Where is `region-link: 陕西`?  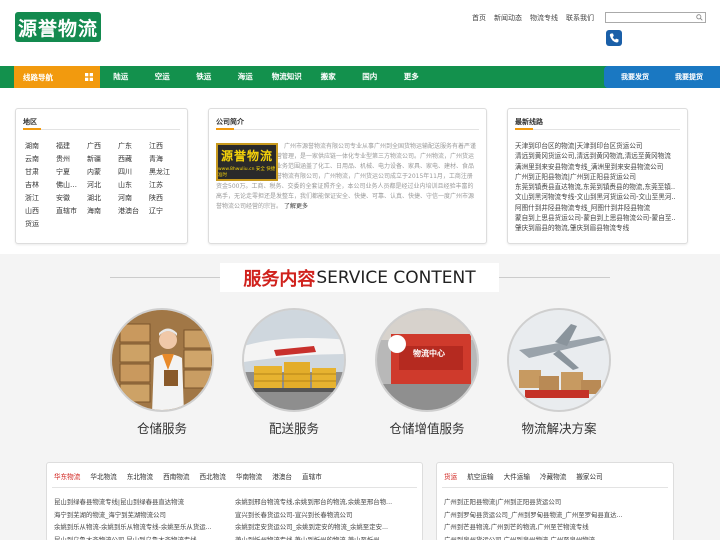
region-link: 陕西 is located at coordinates (164, 199).